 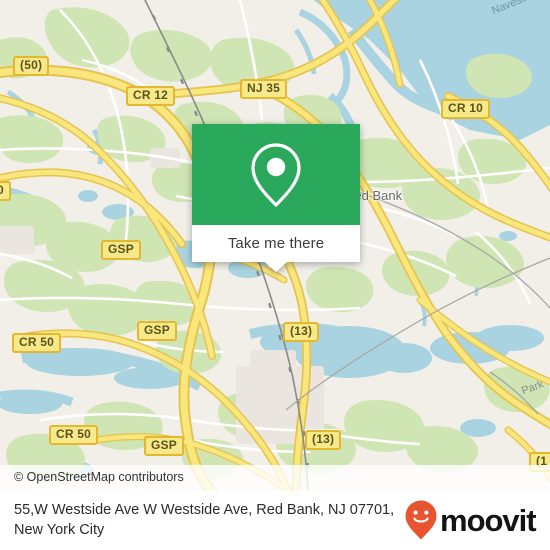 I want to click on road-shield: 0, so click(x=5, y=191).